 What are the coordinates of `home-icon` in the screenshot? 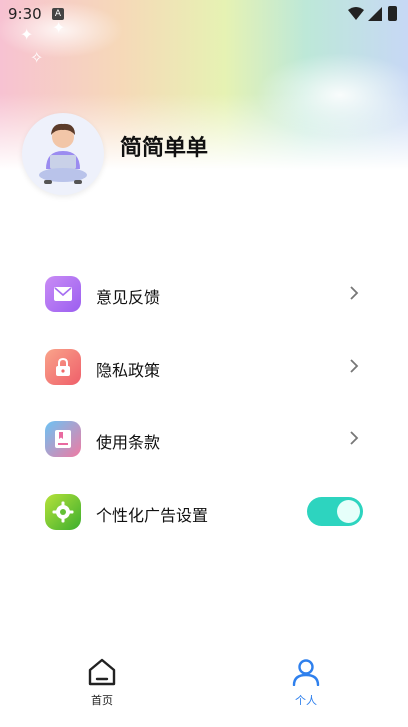 It's located at (102, 672).